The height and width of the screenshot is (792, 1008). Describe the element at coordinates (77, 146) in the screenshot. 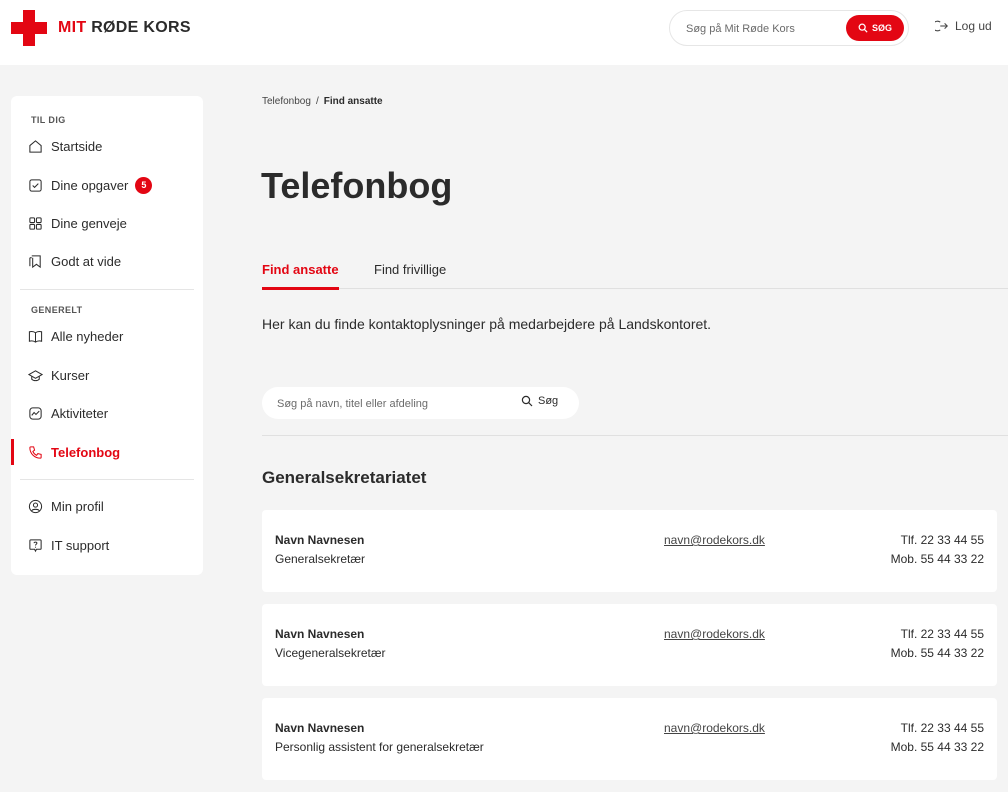

I see `sidebar-item-label: Startside` at that location.